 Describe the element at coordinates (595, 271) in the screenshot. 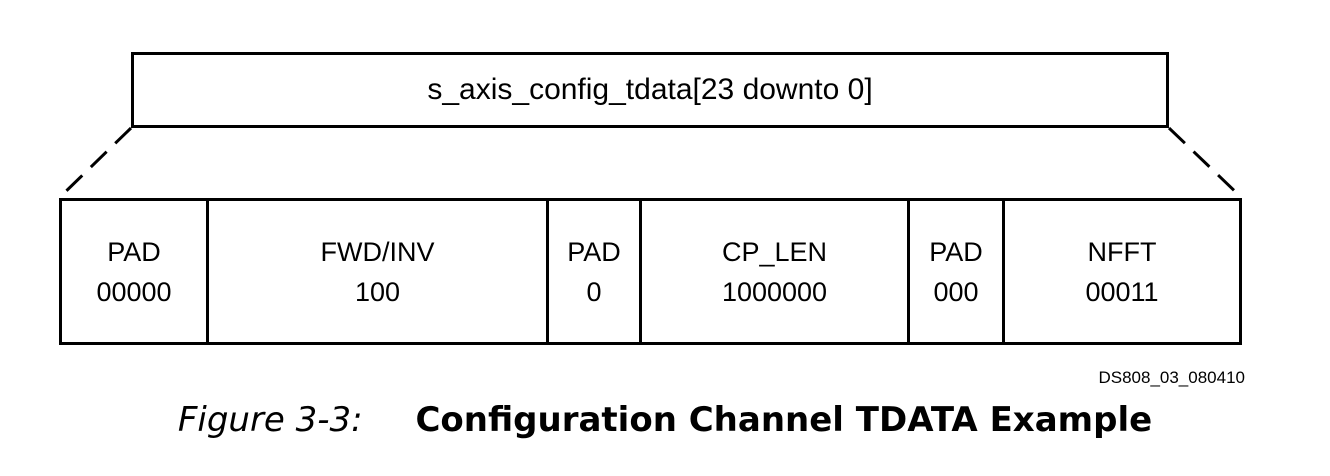

I see `field-pad-2: PAD 0` at that location.